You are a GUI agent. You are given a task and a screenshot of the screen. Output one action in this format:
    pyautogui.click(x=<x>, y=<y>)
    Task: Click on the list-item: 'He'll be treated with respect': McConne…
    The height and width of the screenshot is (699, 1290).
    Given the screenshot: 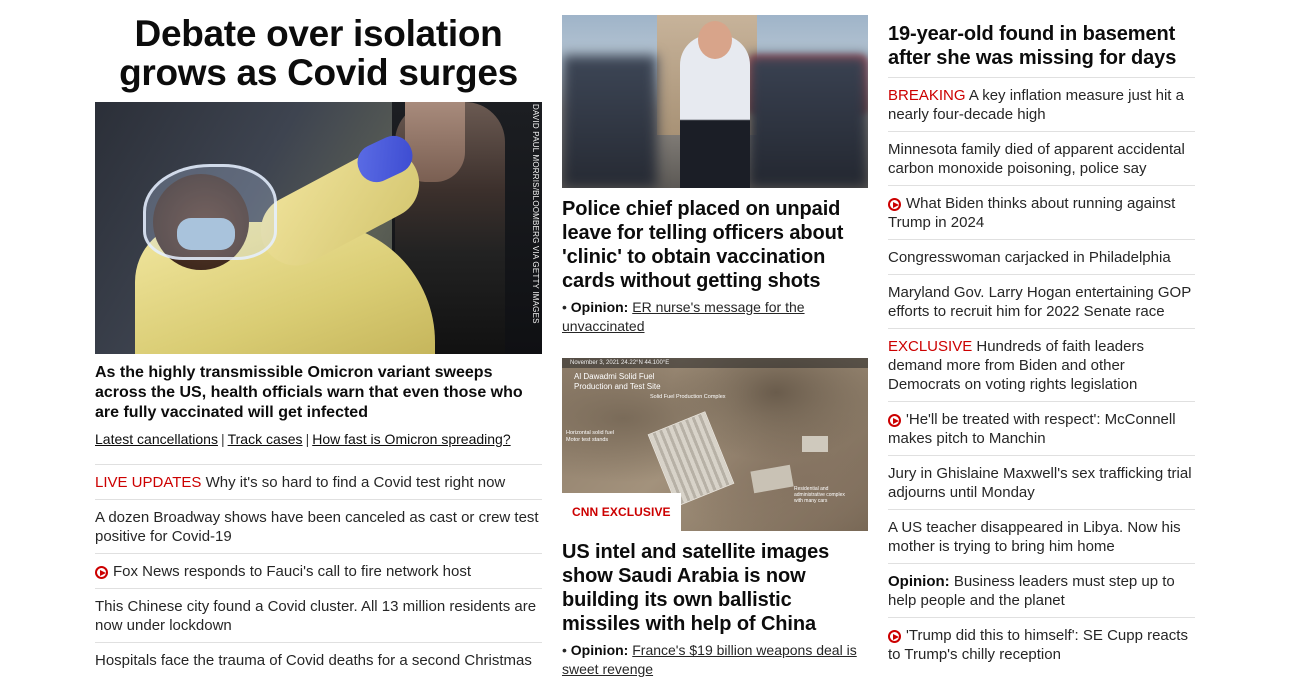 What is the action you would take?
    pyautogui.click(x=1041, y=428)
    